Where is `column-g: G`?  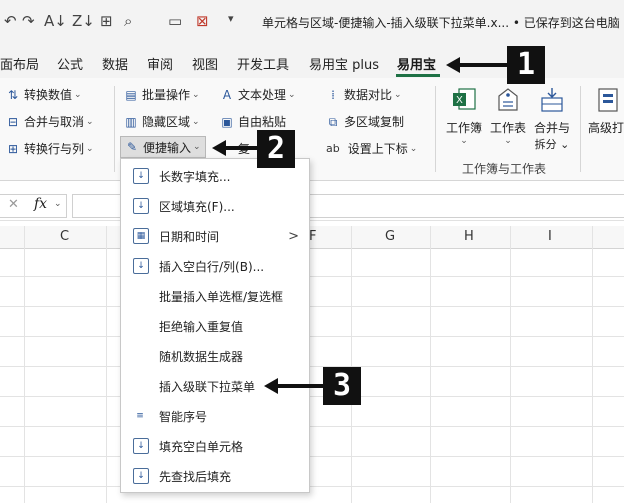 column-g: G is located at coordinates (390, 236).